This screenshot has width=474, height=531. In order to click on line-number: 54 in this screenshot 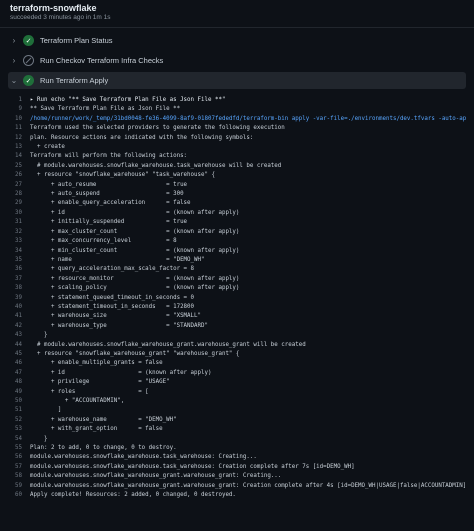, I will do `click(19, 439)`.